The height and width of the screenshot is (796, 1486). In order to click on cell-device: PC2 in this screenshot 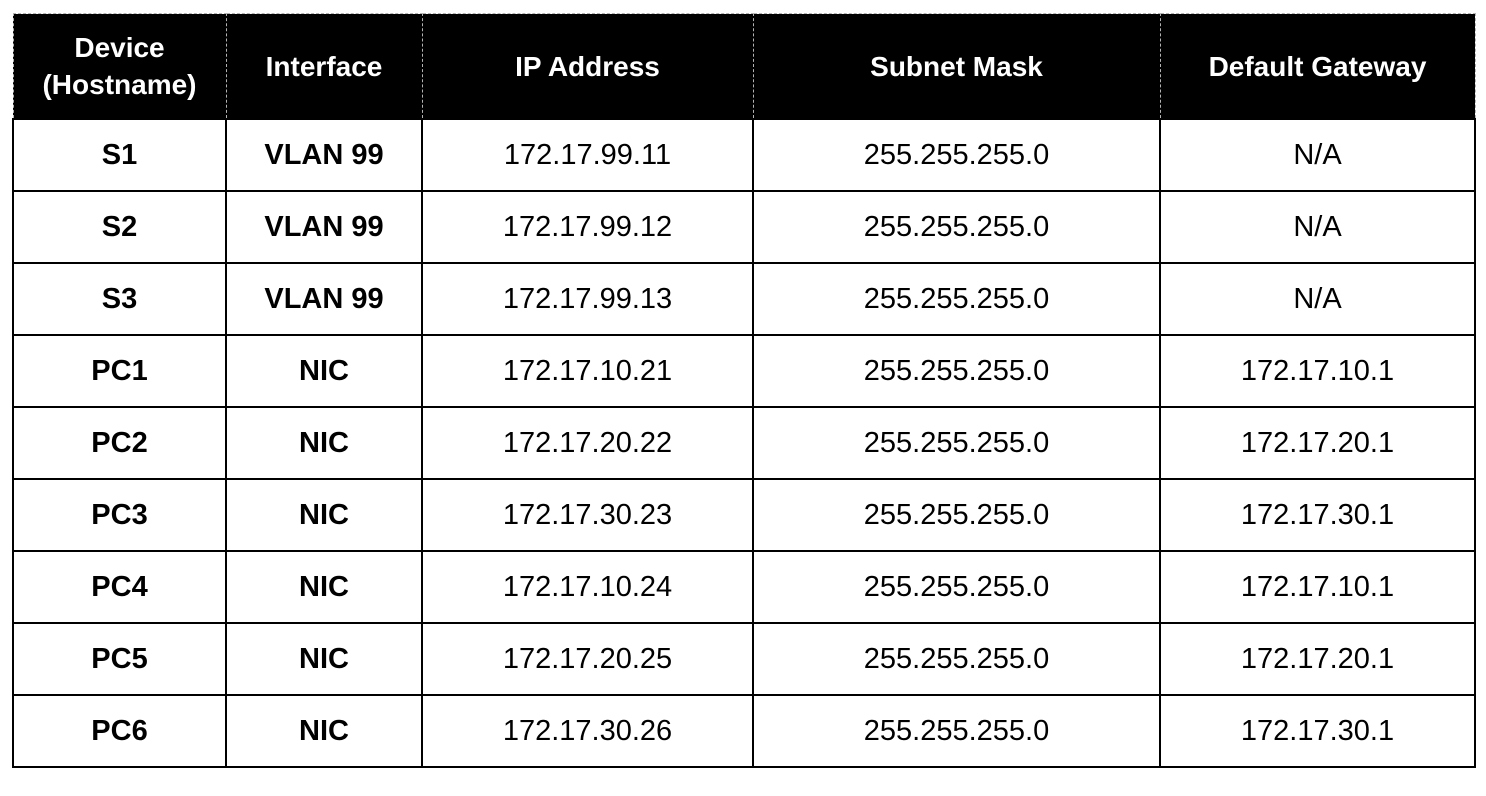, I will do `click(119, 443)`.